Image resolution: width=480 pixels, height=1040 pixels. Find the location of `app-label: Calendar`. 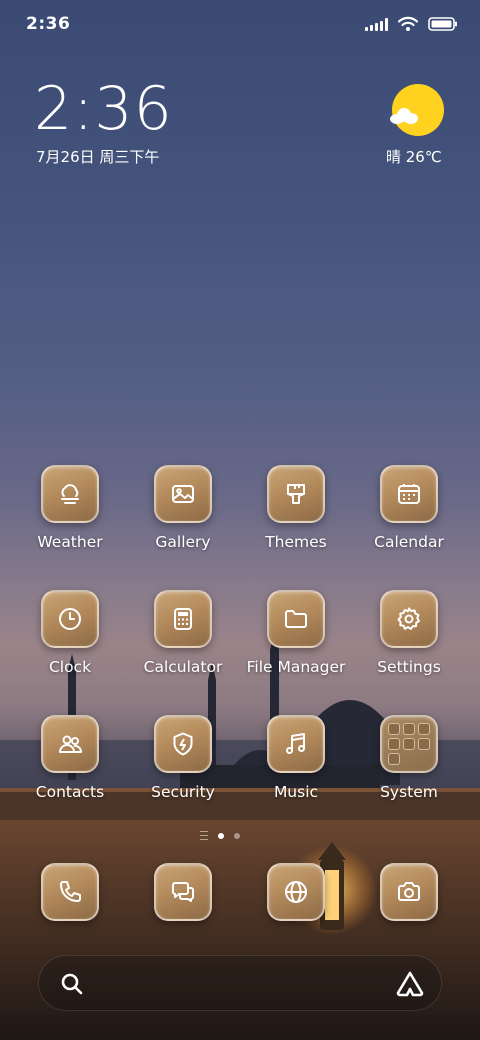

app-label: Calendar is located at coordinates (409, 542).